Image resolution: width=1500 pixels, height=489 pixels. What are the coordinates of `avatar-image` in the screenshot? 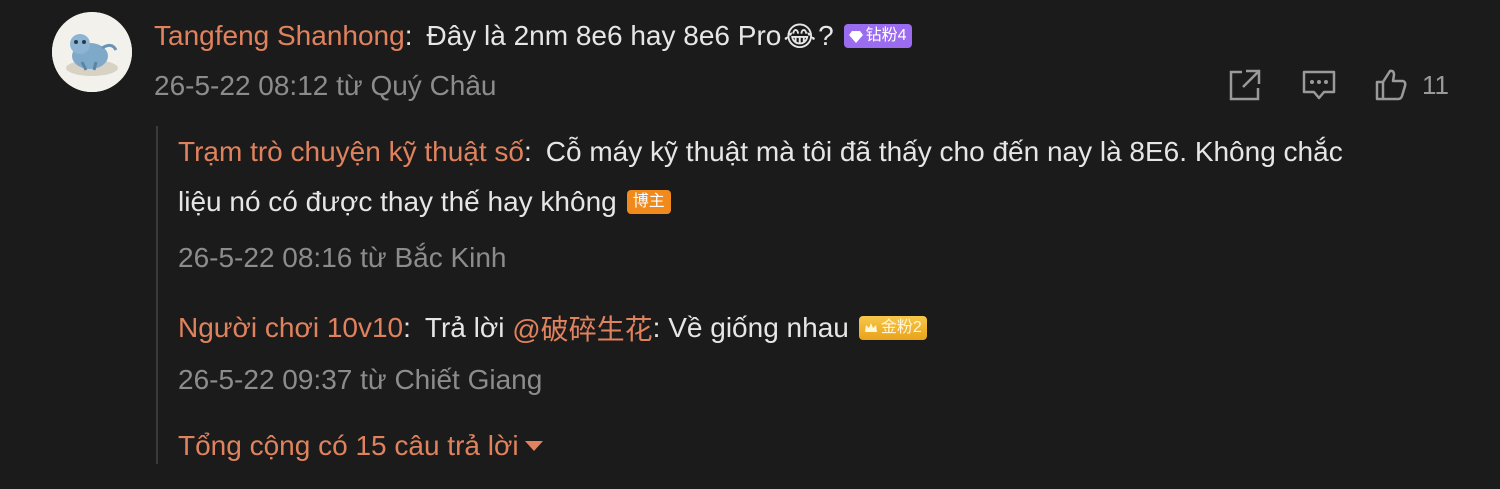 It's located at (92, 52).